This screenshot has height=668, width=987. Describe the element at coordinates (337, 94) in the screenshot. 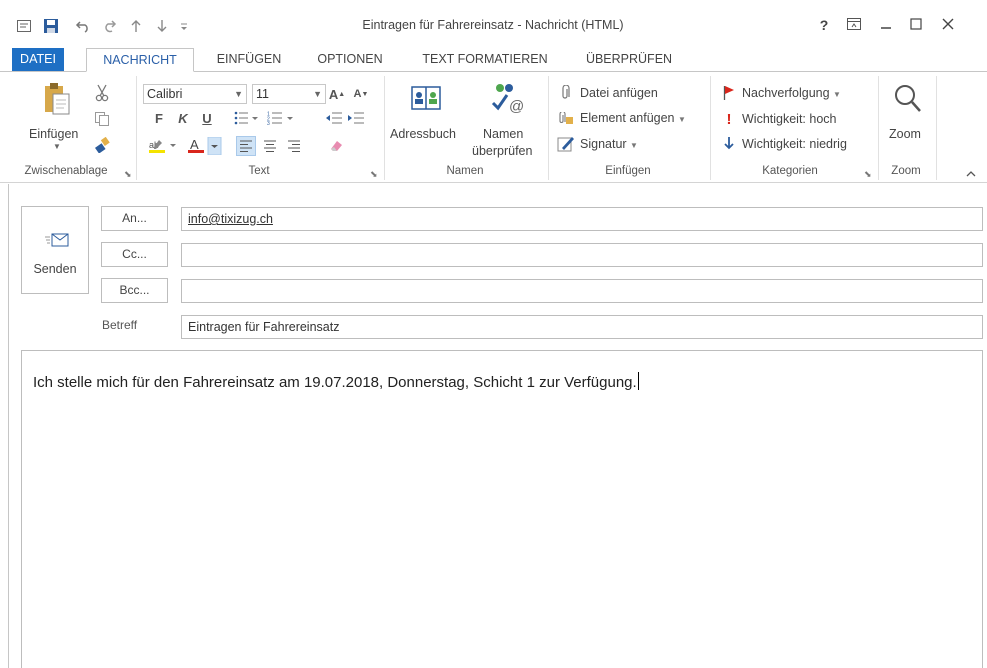

I see `grow-font-icon: A ▲` at that location.